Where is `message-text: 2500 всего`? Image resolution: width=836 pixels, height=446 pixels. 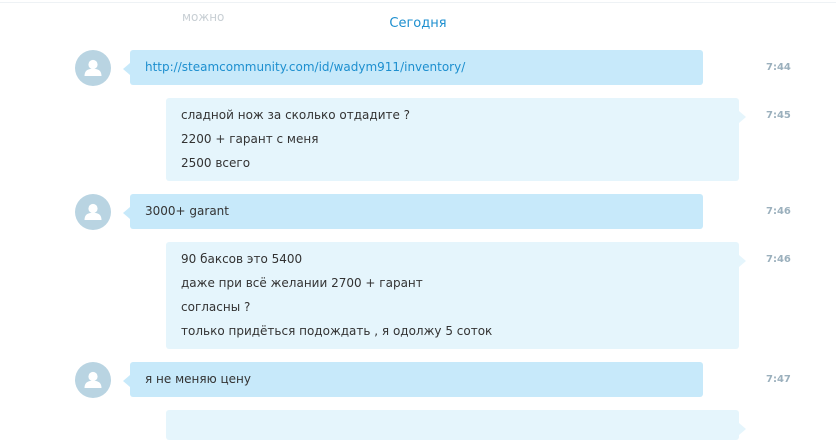 message-text: 2500 всего is located at coordinates (216, 163).